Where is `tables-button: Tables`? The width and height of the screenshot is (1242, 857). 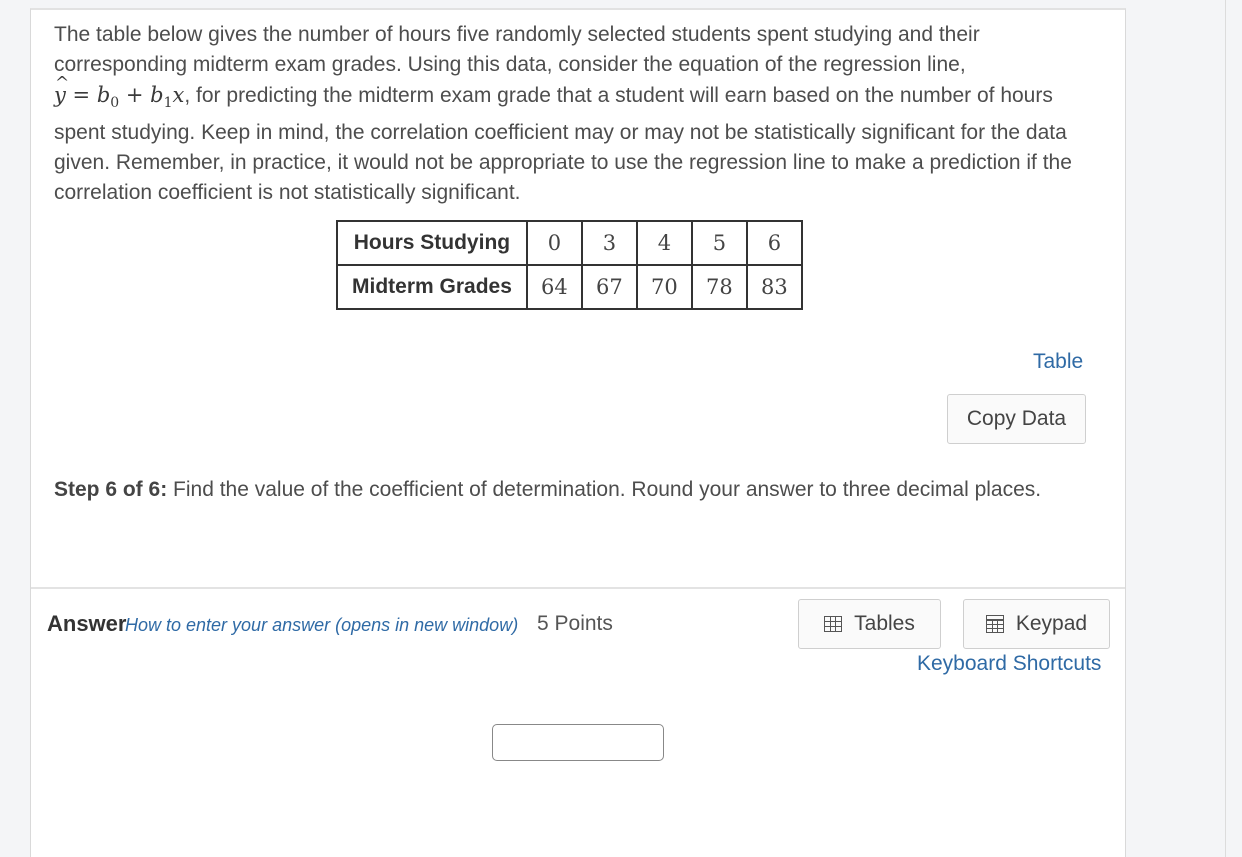 tables-button: Tables is located at coordinates (869, 624).